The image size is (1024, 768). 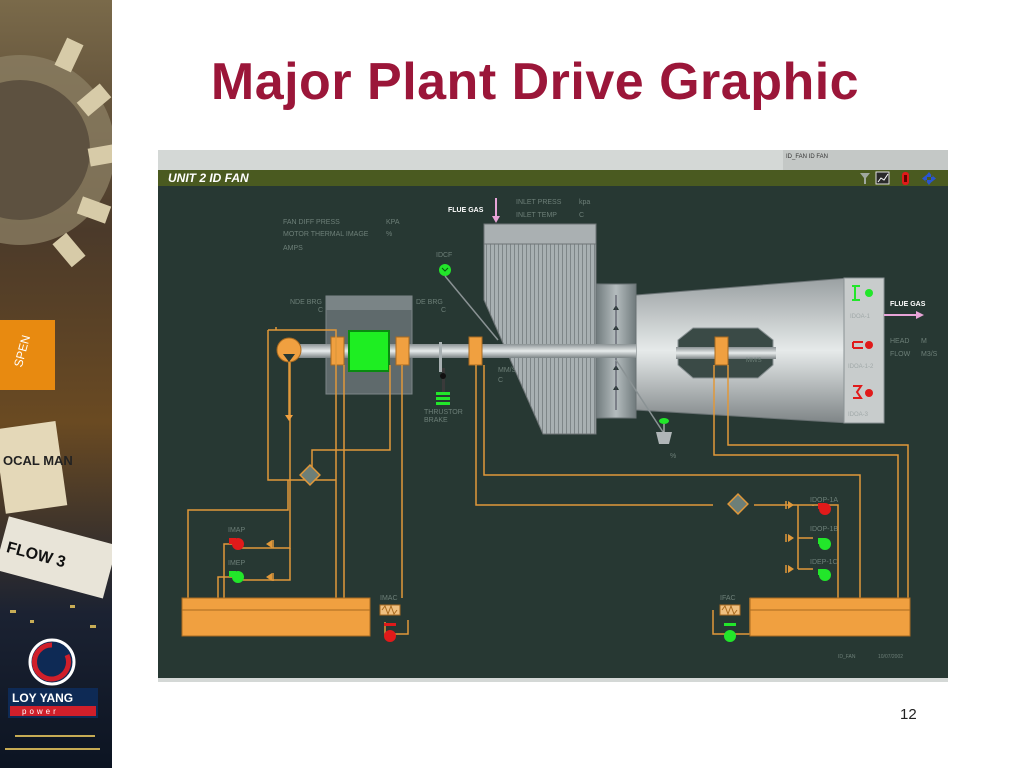 What do you see at coordinates (393, 222) in the screenshot?
I see `fan-diff-press-unit: KPA` at bounding box center [393, 222].